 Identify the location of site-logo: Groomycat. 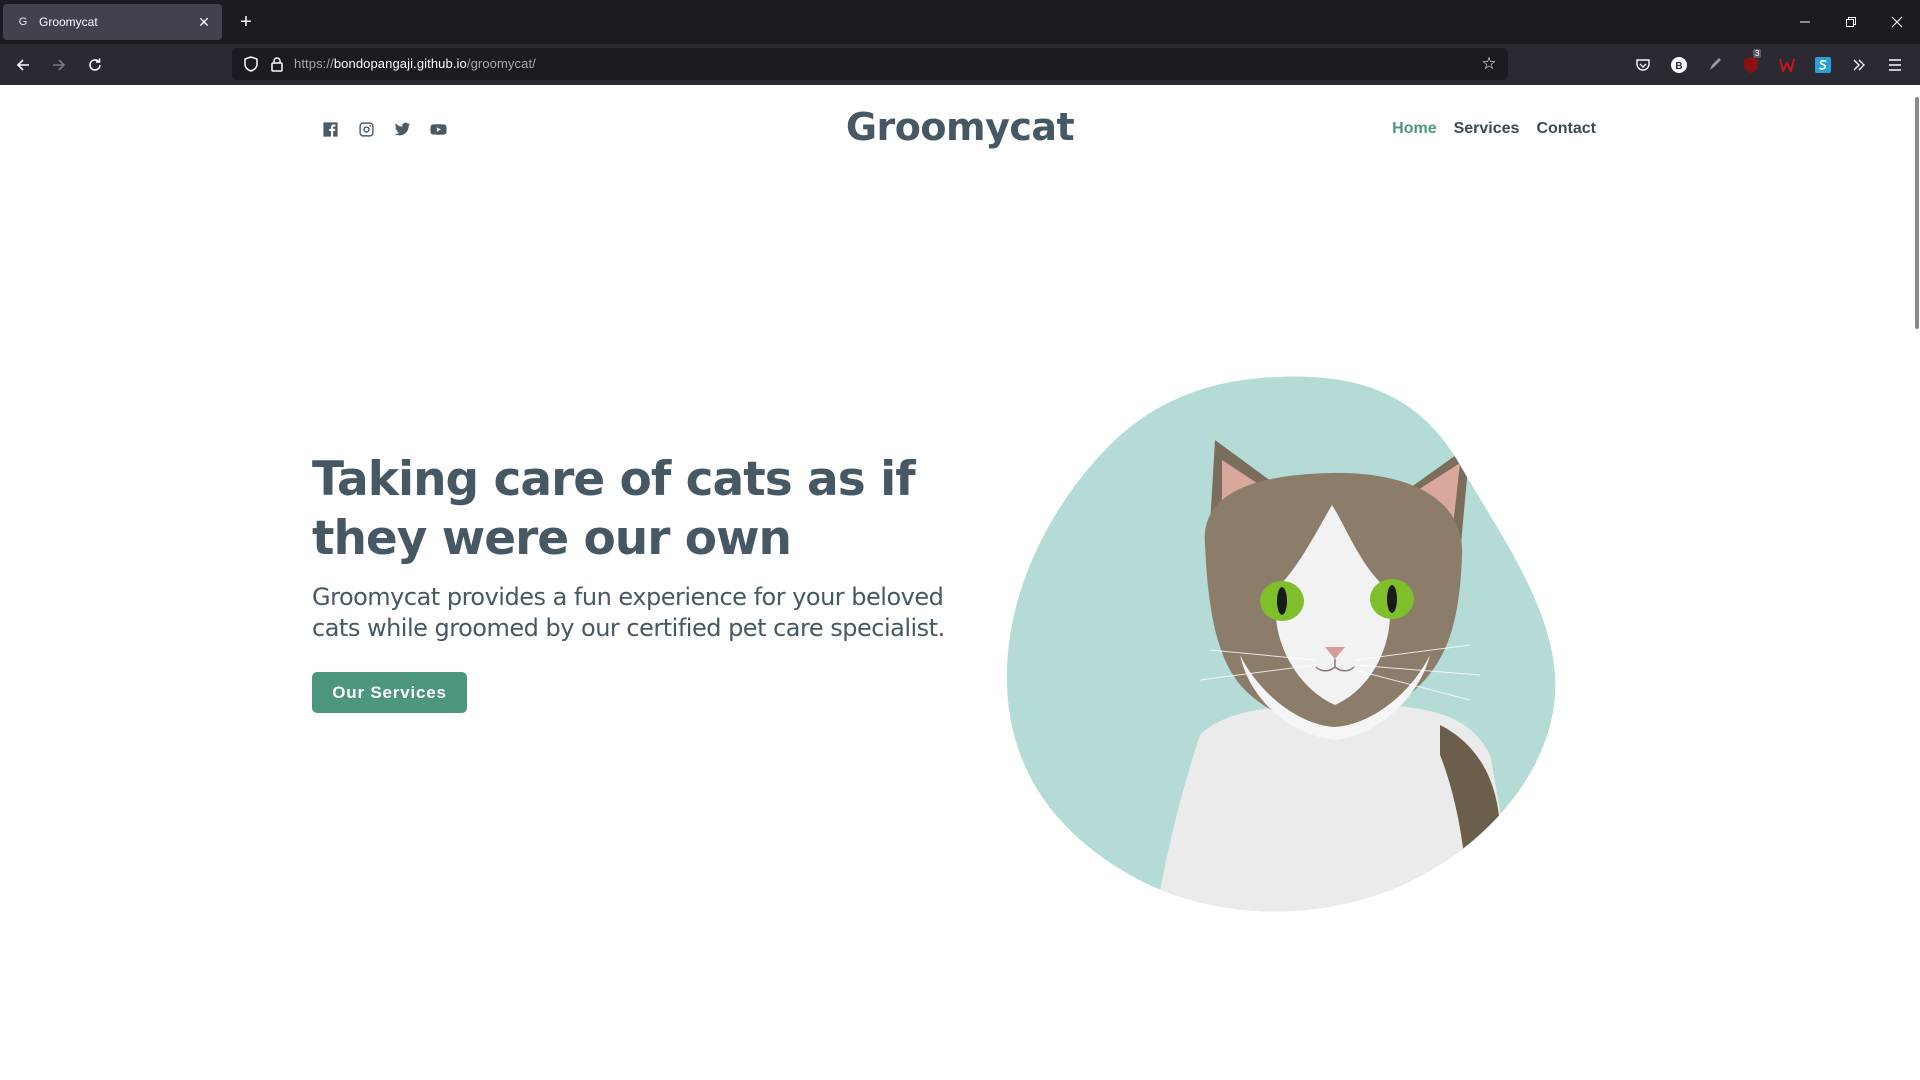
(960, 127).